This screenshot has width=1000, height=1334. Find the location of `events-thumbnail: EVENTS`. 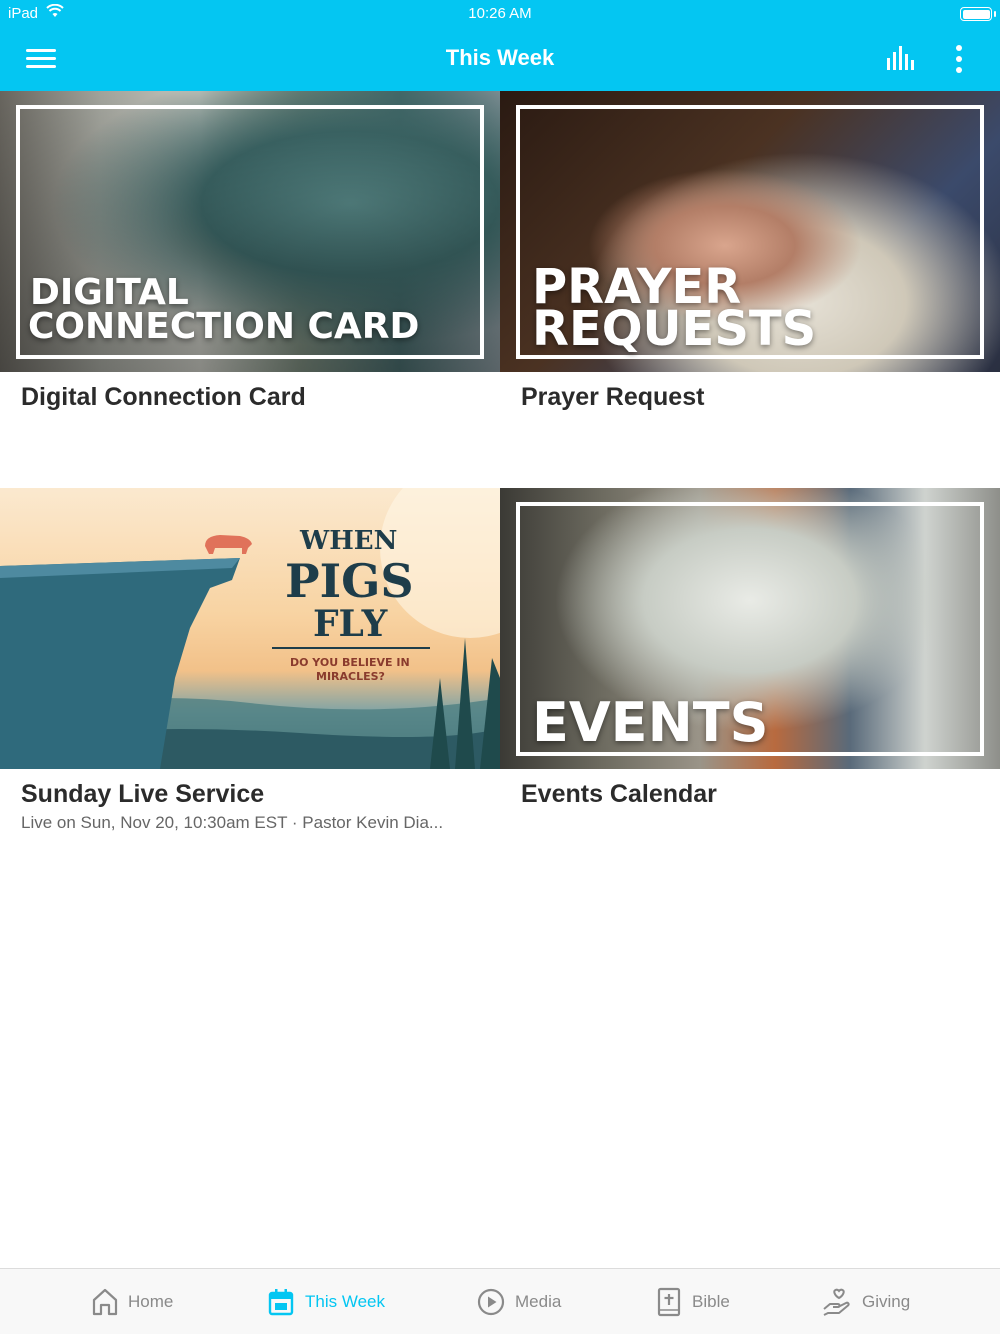

events-thumbnail: EVENTS is located at coordinates (750, 628).